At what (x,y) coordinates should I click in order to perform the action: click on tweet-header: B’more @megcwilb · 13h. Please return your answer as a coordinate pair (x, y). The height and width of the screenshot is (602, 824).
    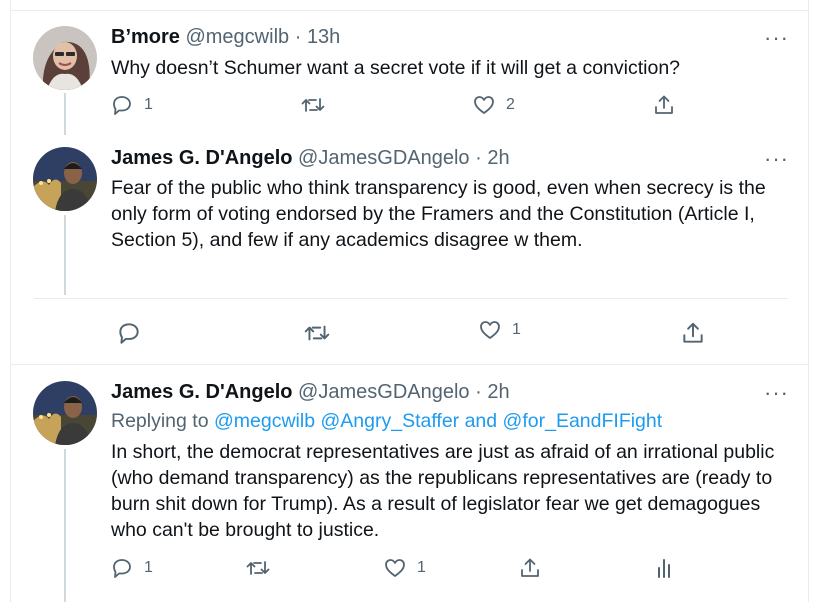
    Looking at the image, I should click on (225, 37).